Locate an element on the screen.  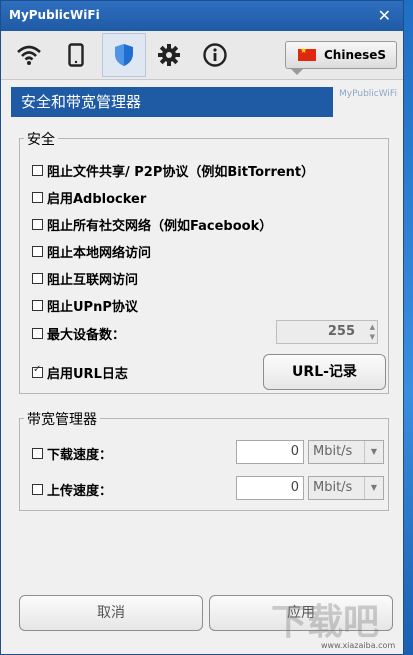
phone-icon is located at coordinates (76, 55).